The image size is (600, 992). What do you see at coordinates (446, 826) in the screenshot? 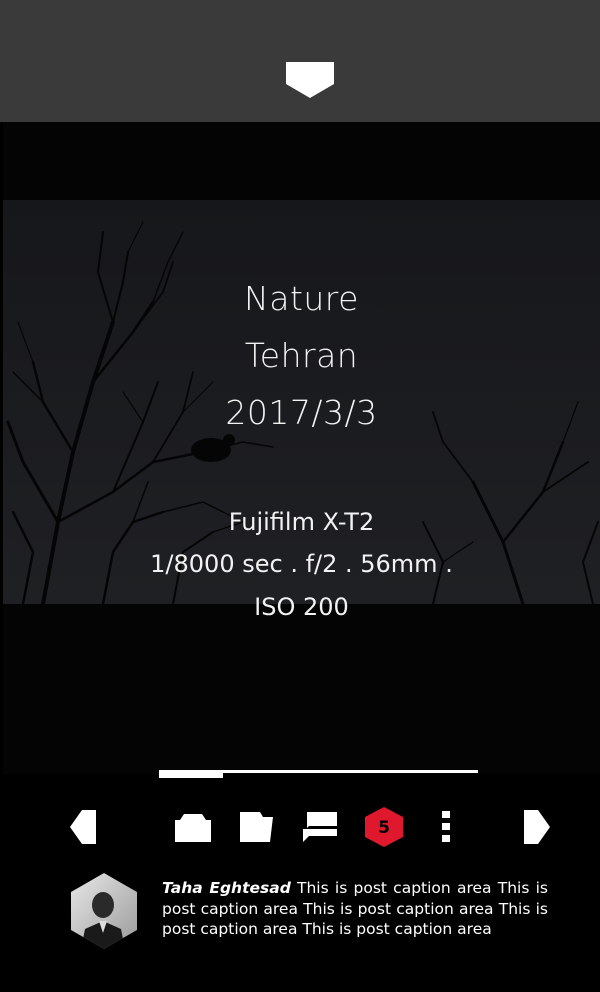
I see `more-vertical-icon` at bounding box center [446, 826].